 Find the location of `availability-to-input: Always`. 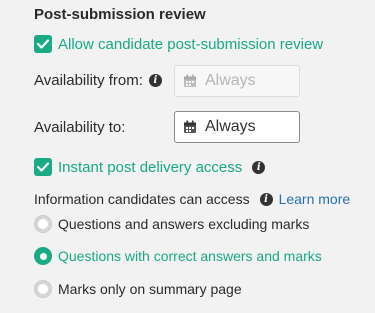

availability-to-input: Always is located at coordinates (237, 127).